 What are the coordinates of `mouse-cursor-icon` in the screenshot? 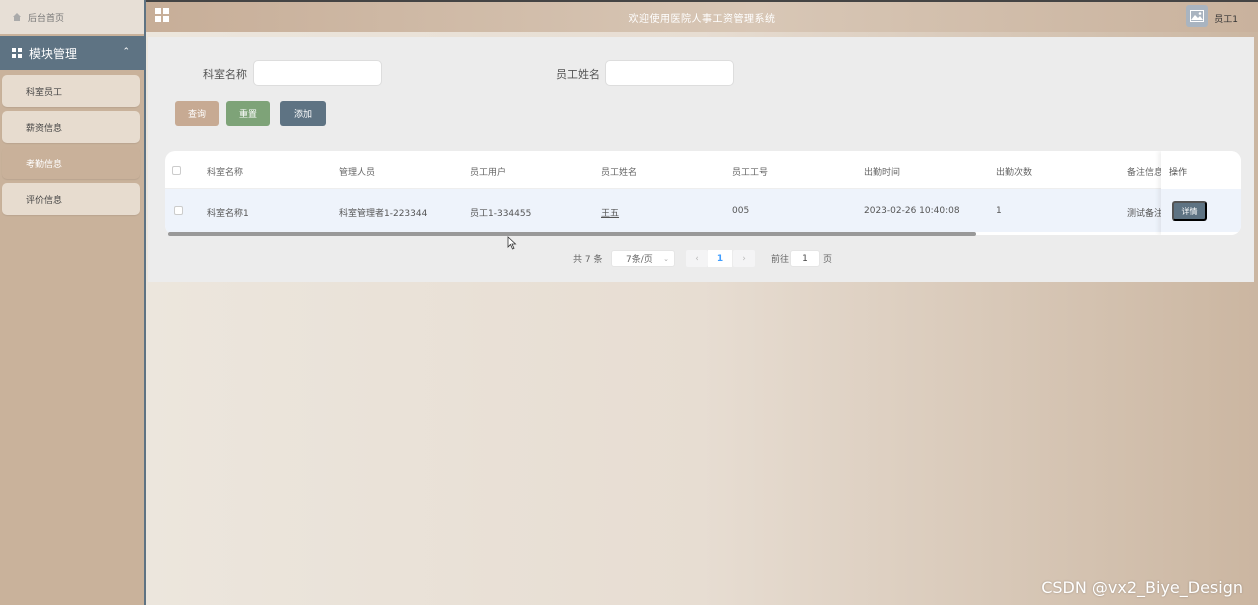 It's located at (512, 243).